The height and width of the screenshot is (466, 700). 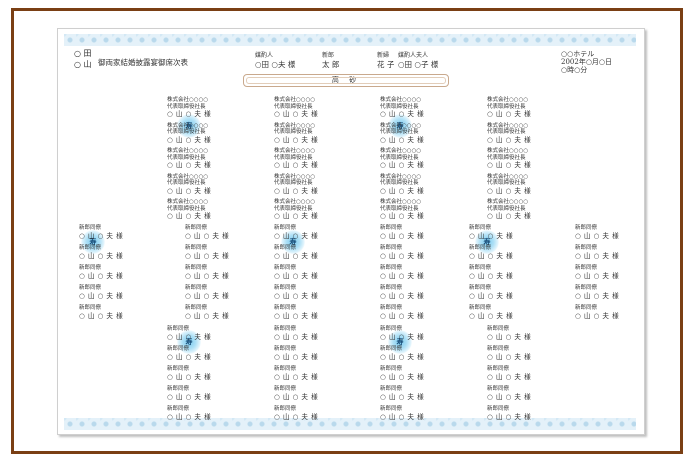 What do you see at coordinates (328, 55) in the screenshot?
I see `groom-label: 新郎` at bounding box center [328, 55].